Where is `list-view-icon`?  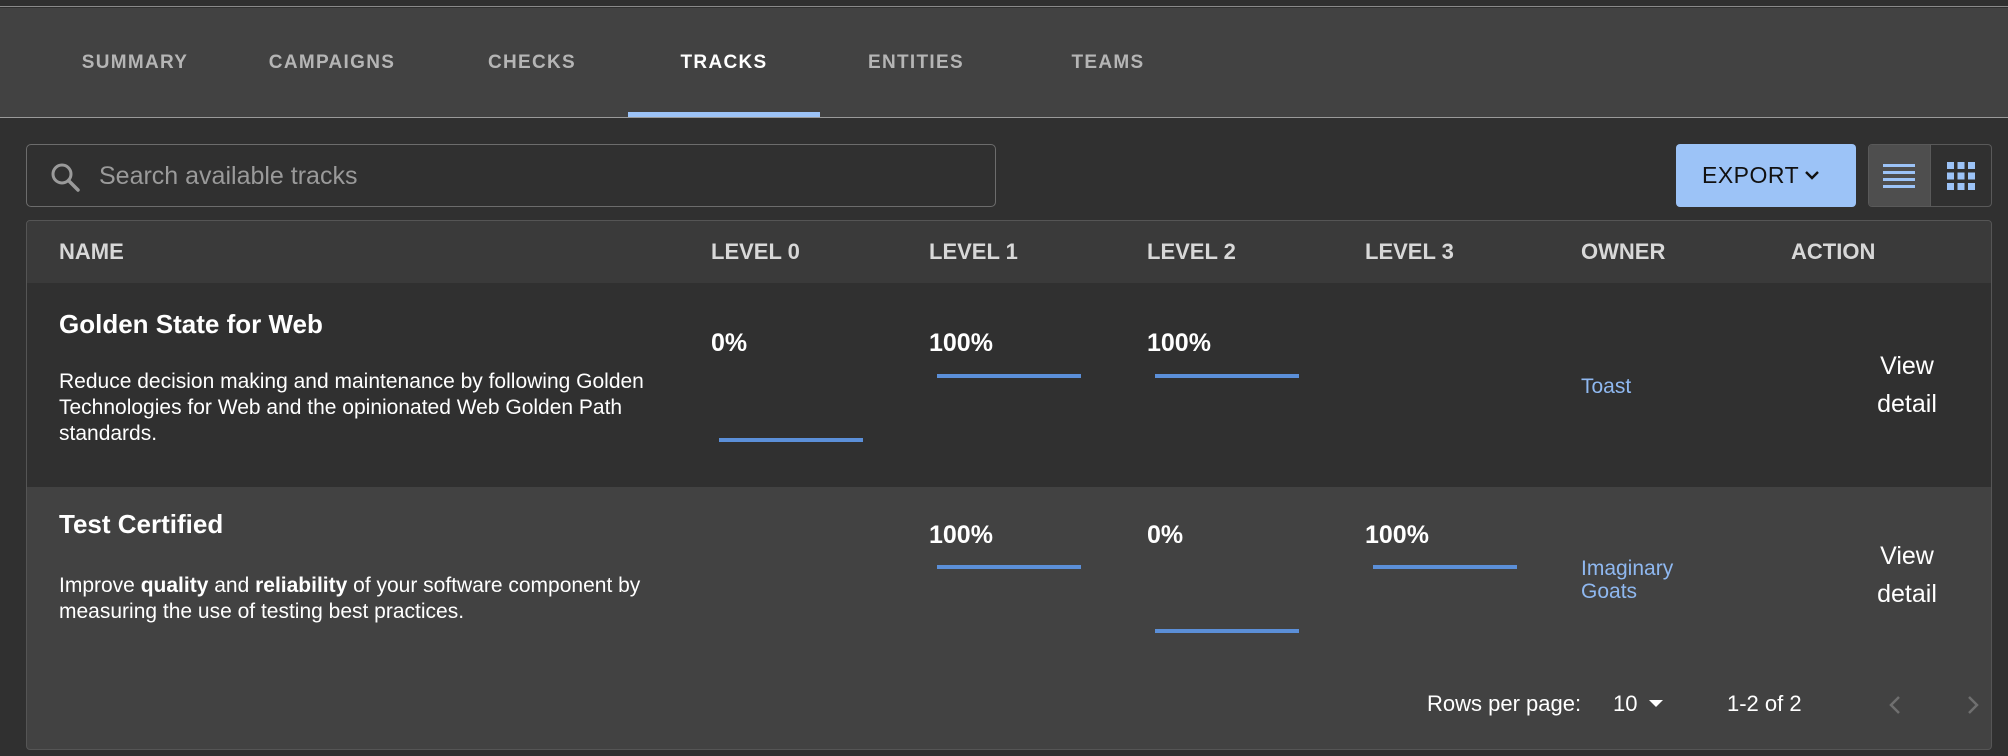 list-view-icon is located at coordinates (1899, 175).